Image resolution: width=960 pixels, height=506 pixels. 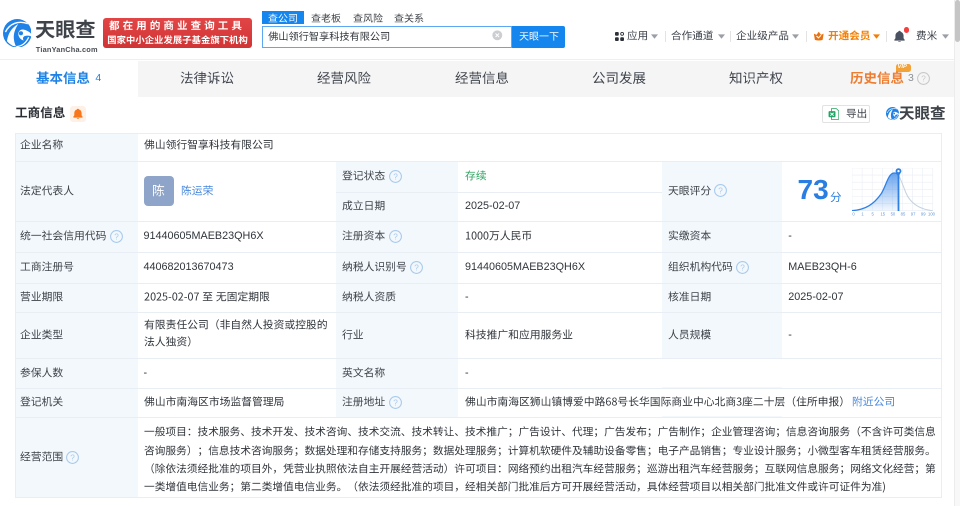 What do you see at coordinates (892, 213) in the screenshot?
I see `svg-text: 50` at bounding box center [892, 213].